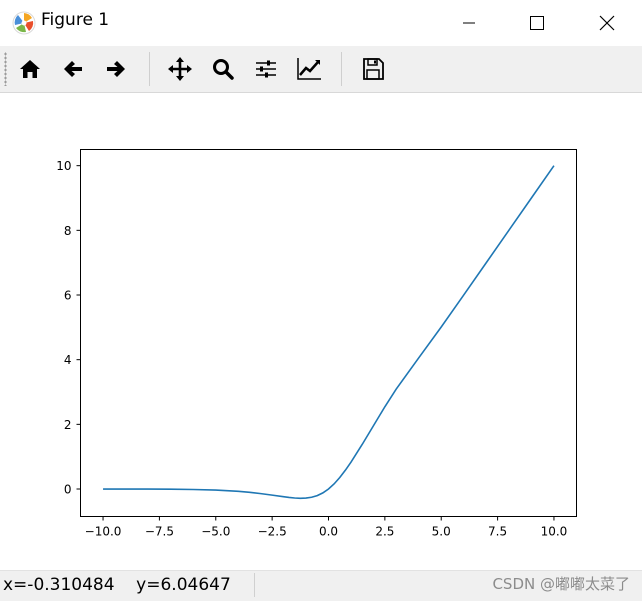  What do you see at coordinates (5, 69) in the screenshot?
I see `toolbar-grip` at bounding box center [5, 69].